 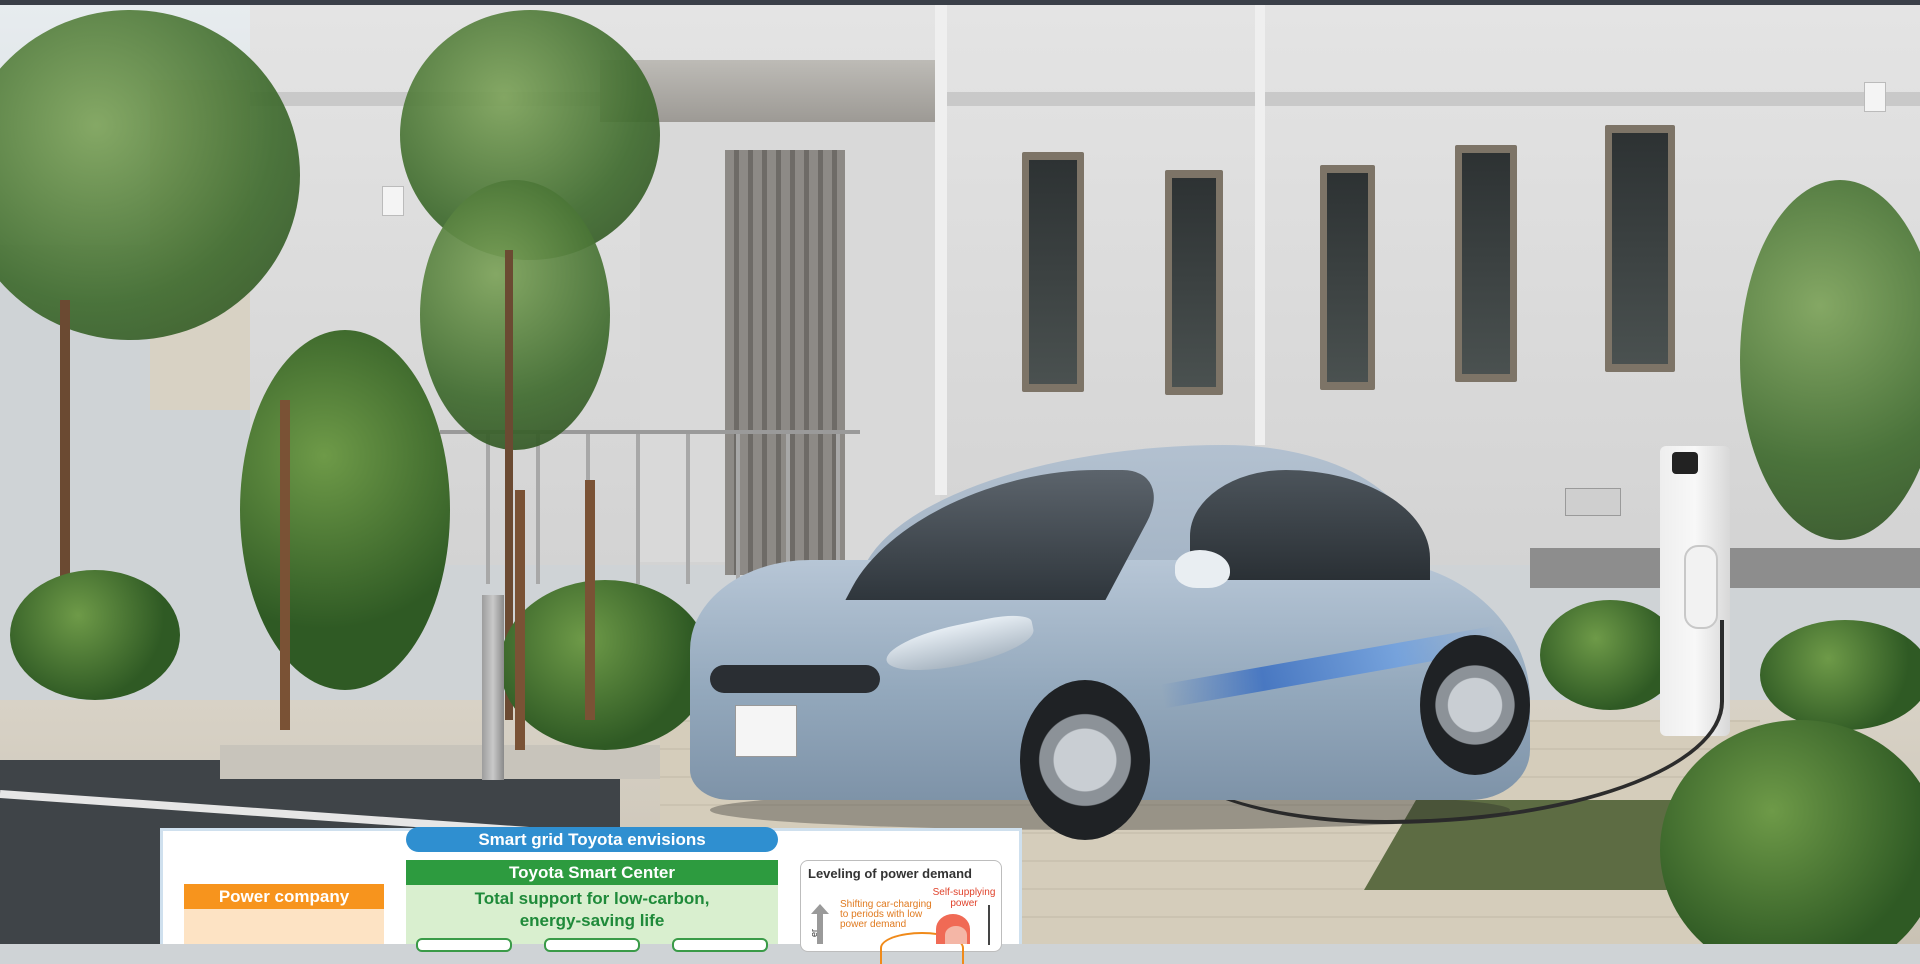 What do you see at coordinates (814, 933) in the screenshot?
I see `leveling-axis-label: er` at bounding box center [814, 933].